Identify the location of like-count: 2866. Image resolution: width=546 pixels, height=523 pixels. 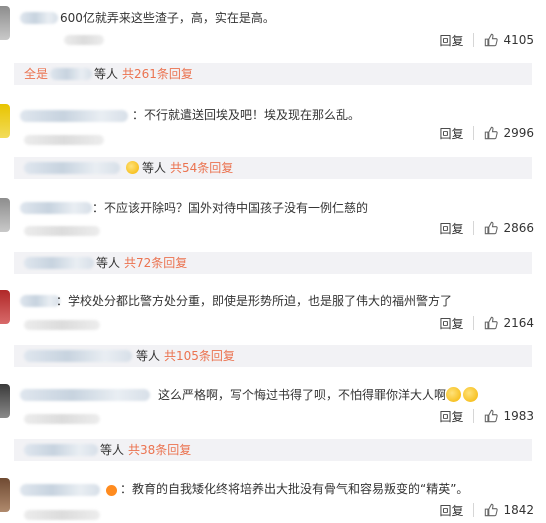
(518, 228).